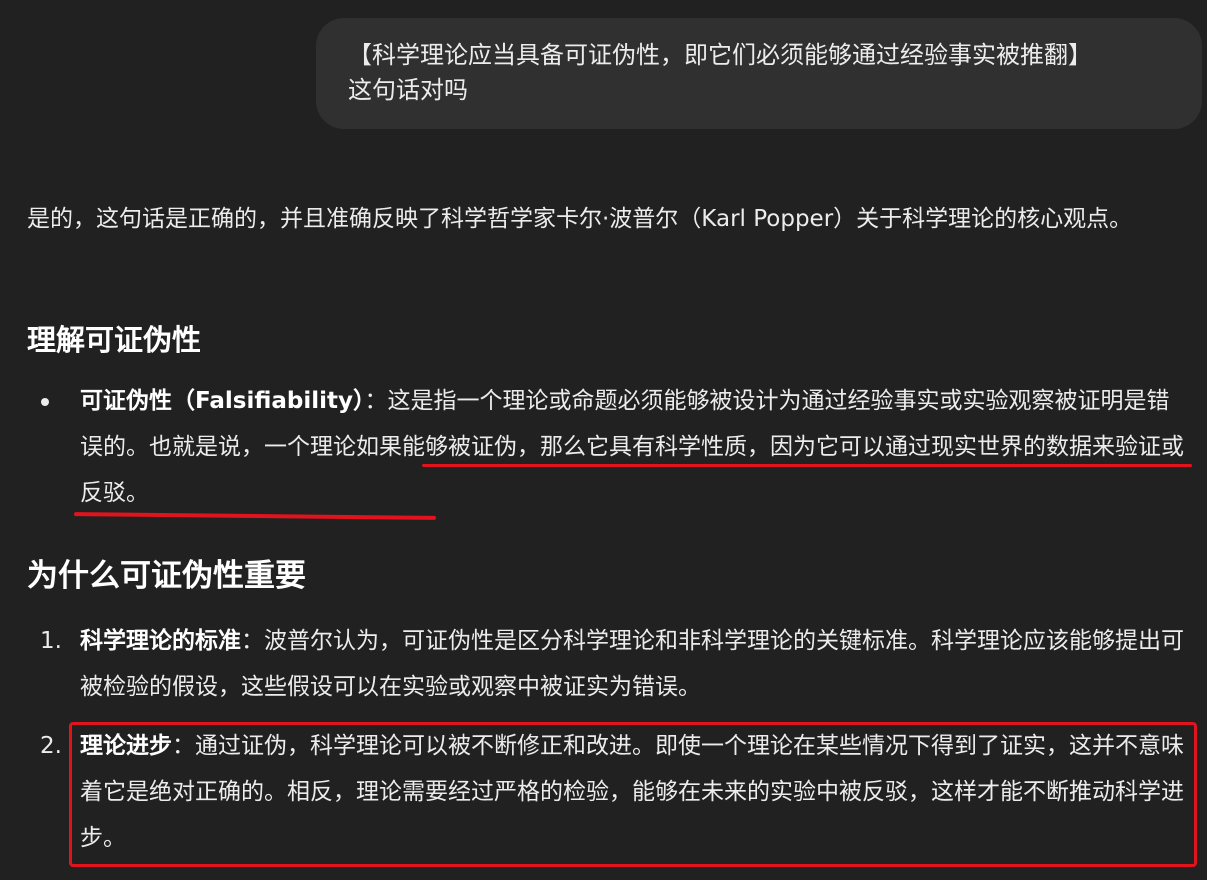 The image size is (1207, 880). I want to click on red-underline-annotation, so click(807, 465).